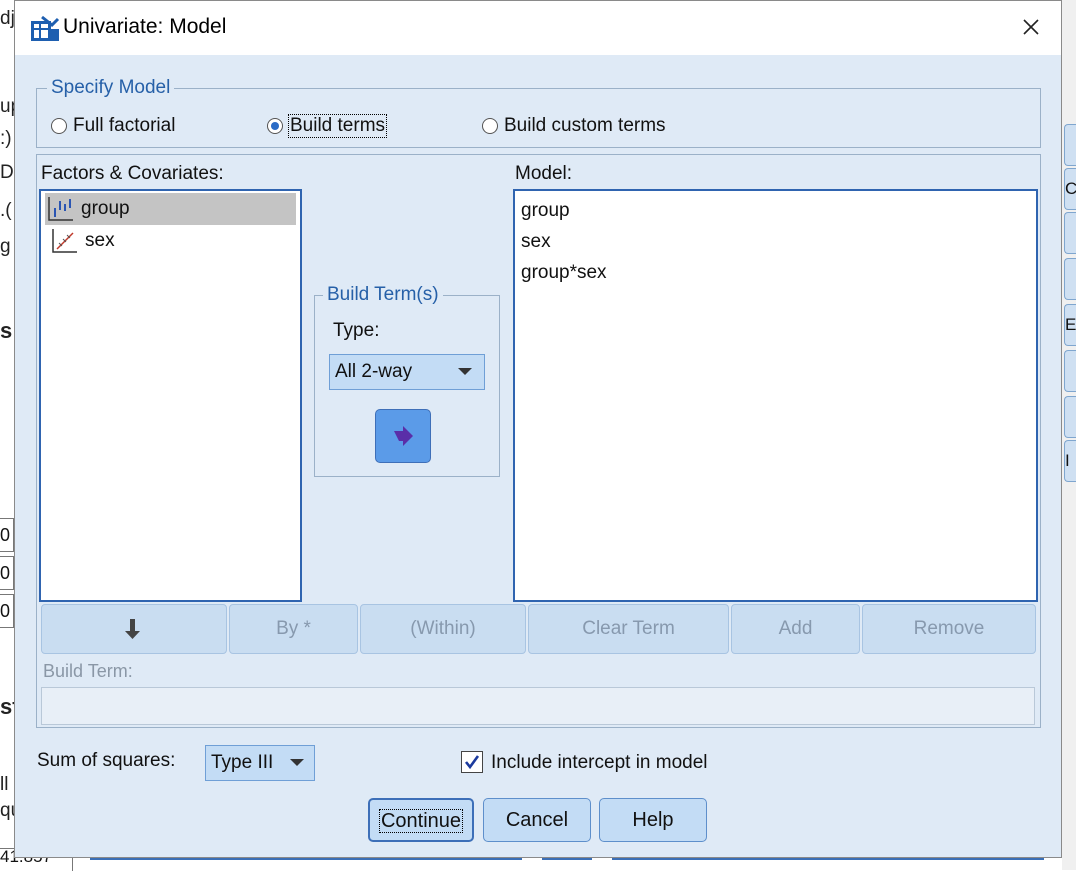  I want to click on model-term: group*sex, so click(775, 272).